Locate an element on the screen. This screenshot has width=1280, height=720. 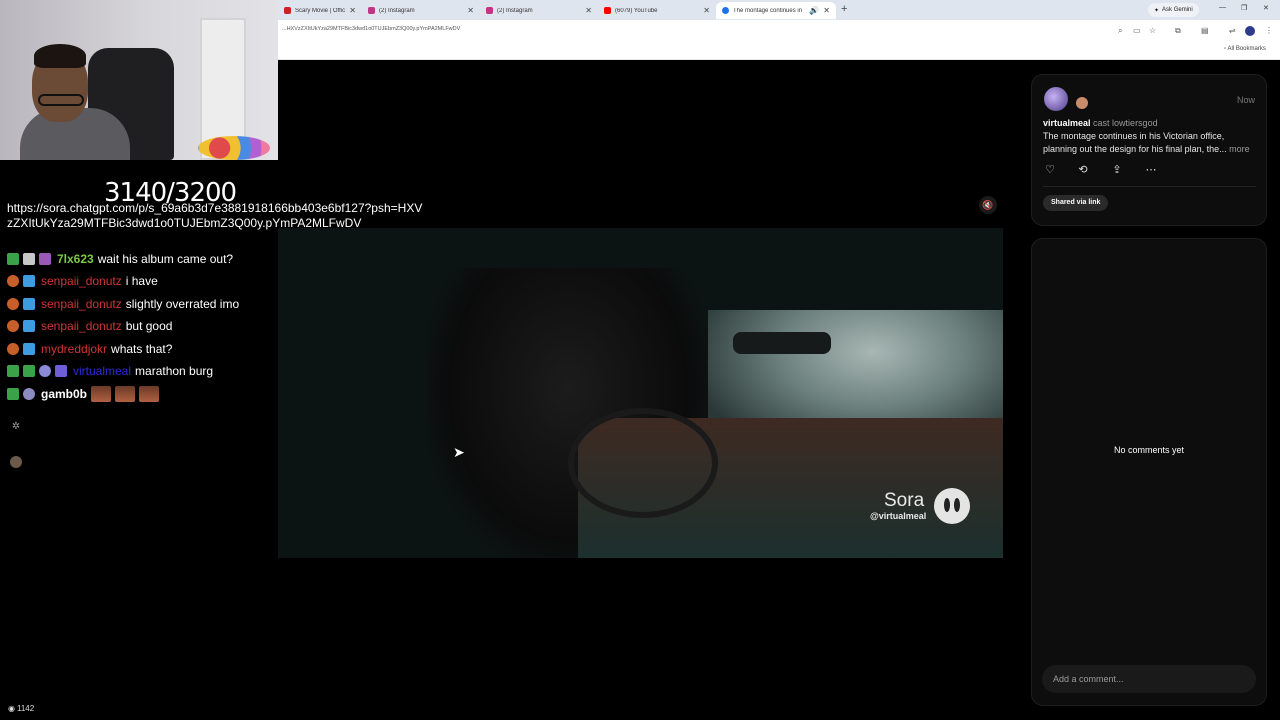
chat-message: gamb0b is located at coordinates (83, 394).